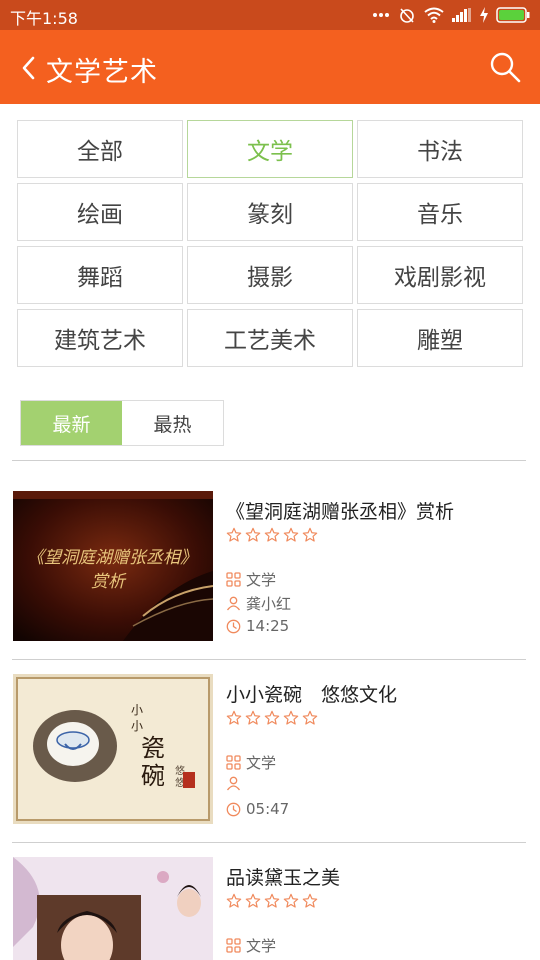 Image resolution: width=540 pixels, height=960 pixels. Describe the element at coordinates (112, 558) in the screenshot. I see `svg-text: 《望洞庭湖赠张丞相》` at that location.